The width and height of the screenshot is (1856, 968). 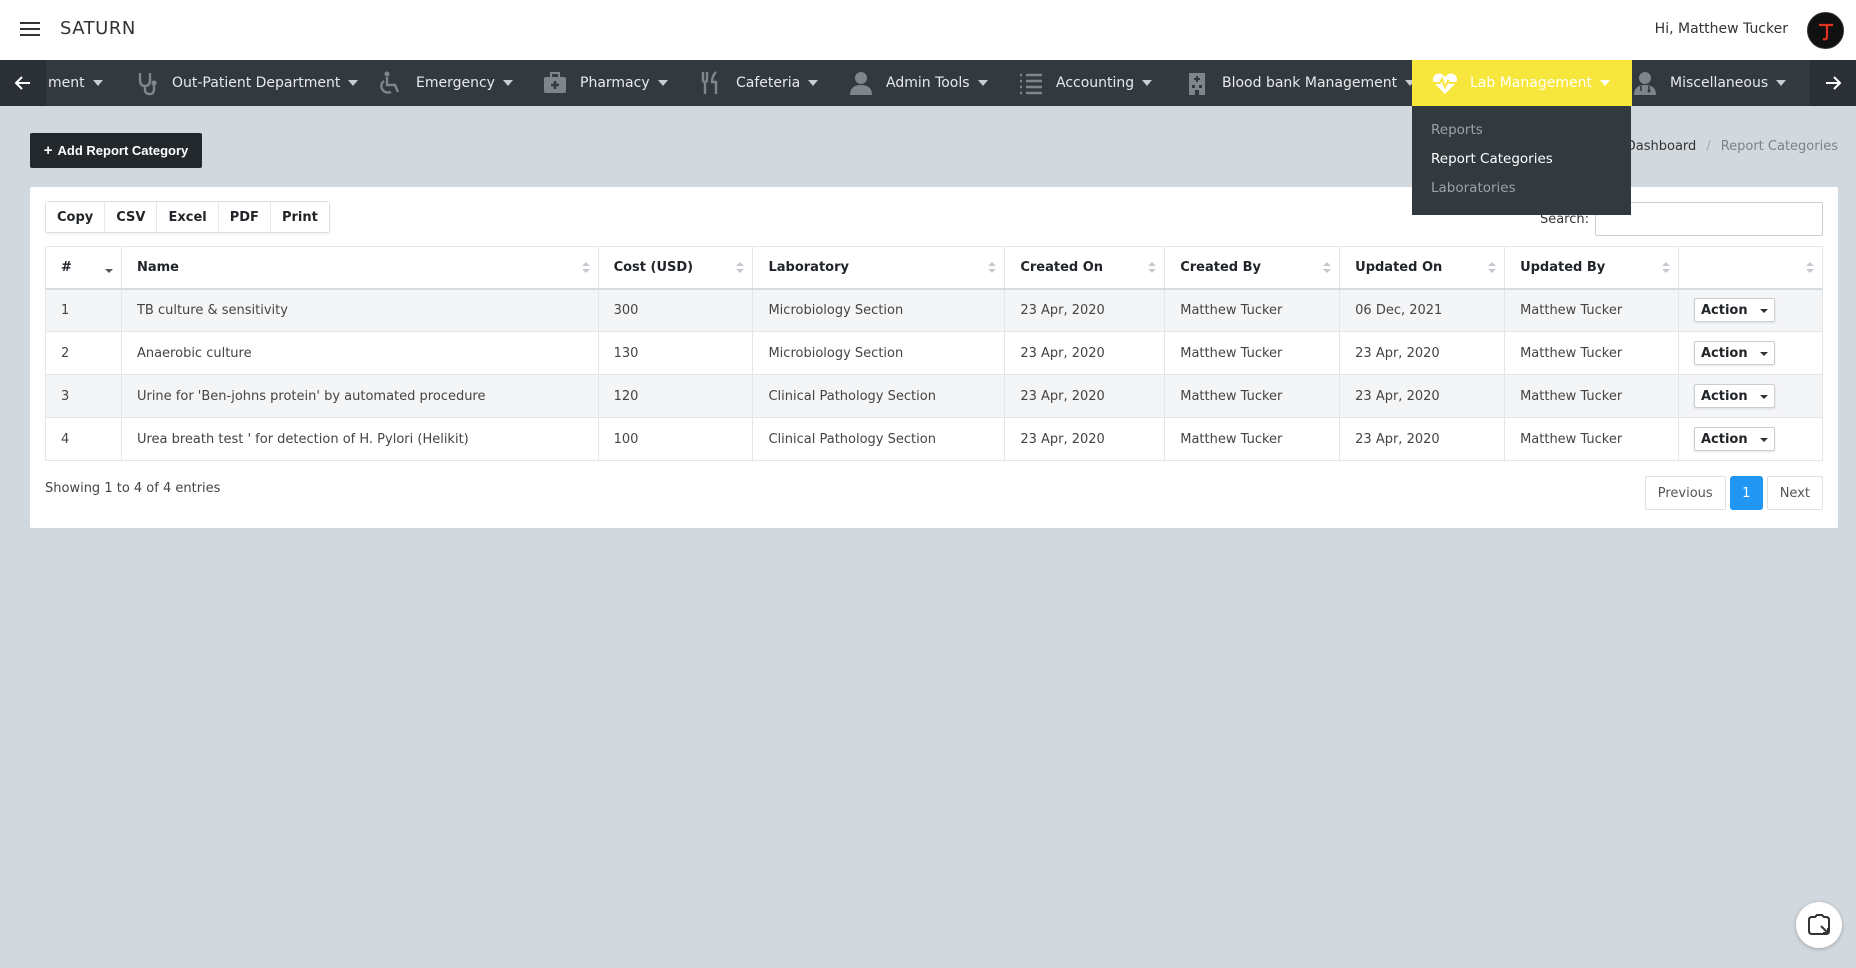 I want to click on nav-item-label: Pharmacy, so click(x=615, y=83).